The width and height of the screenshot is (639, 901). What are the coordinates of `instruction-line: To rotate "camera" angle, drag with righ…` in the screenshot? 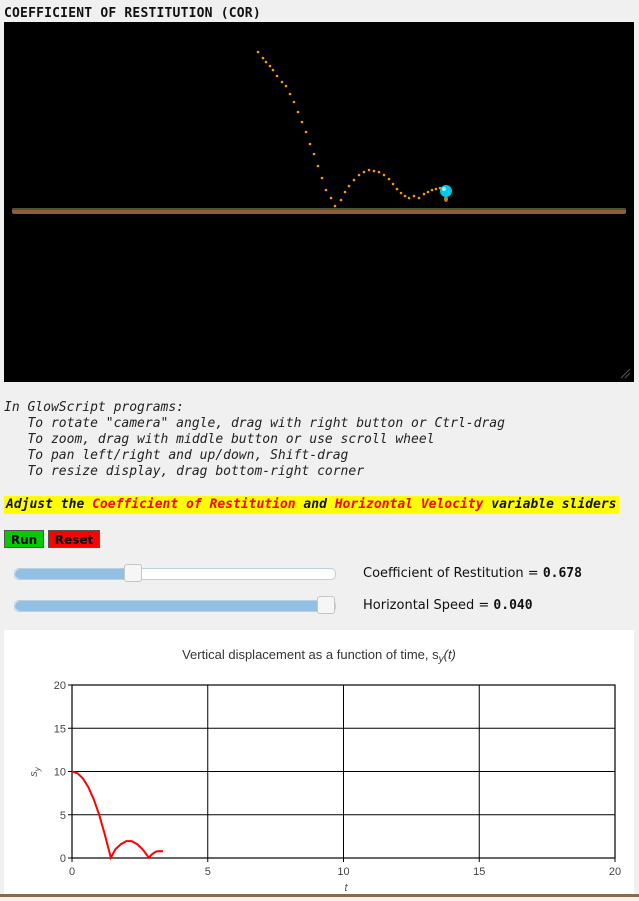 It's located at (254, 423).